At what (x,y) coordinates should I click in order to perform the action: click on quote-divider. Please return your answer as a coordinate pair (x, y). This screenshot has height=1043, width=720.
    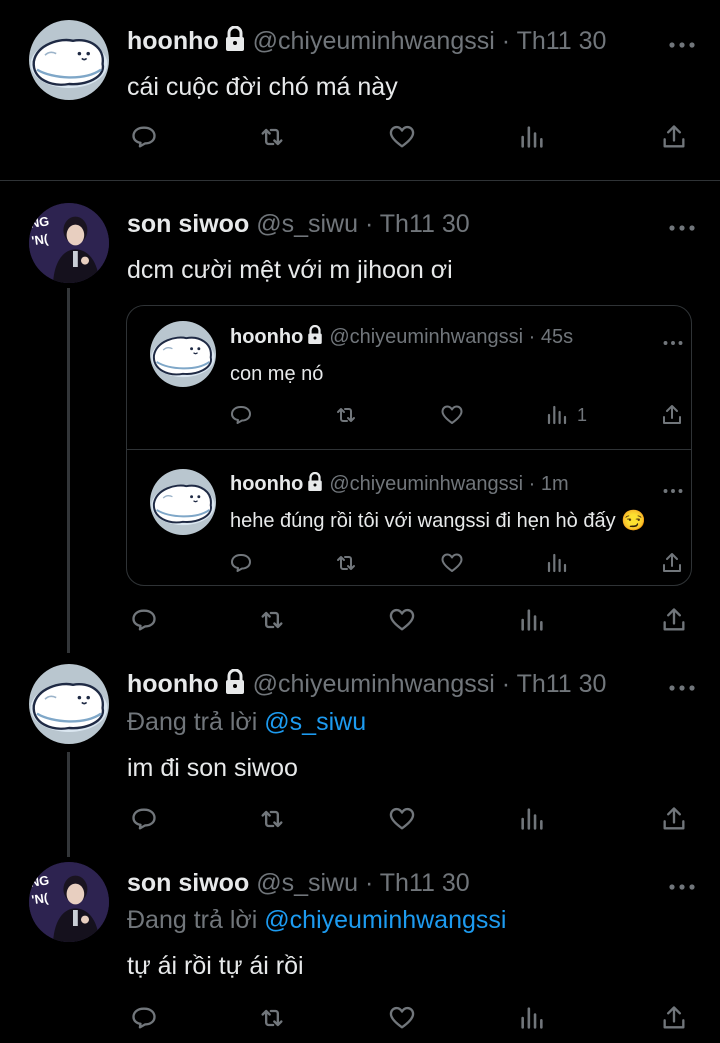
    Looking at the image, I should click on (409, 449).